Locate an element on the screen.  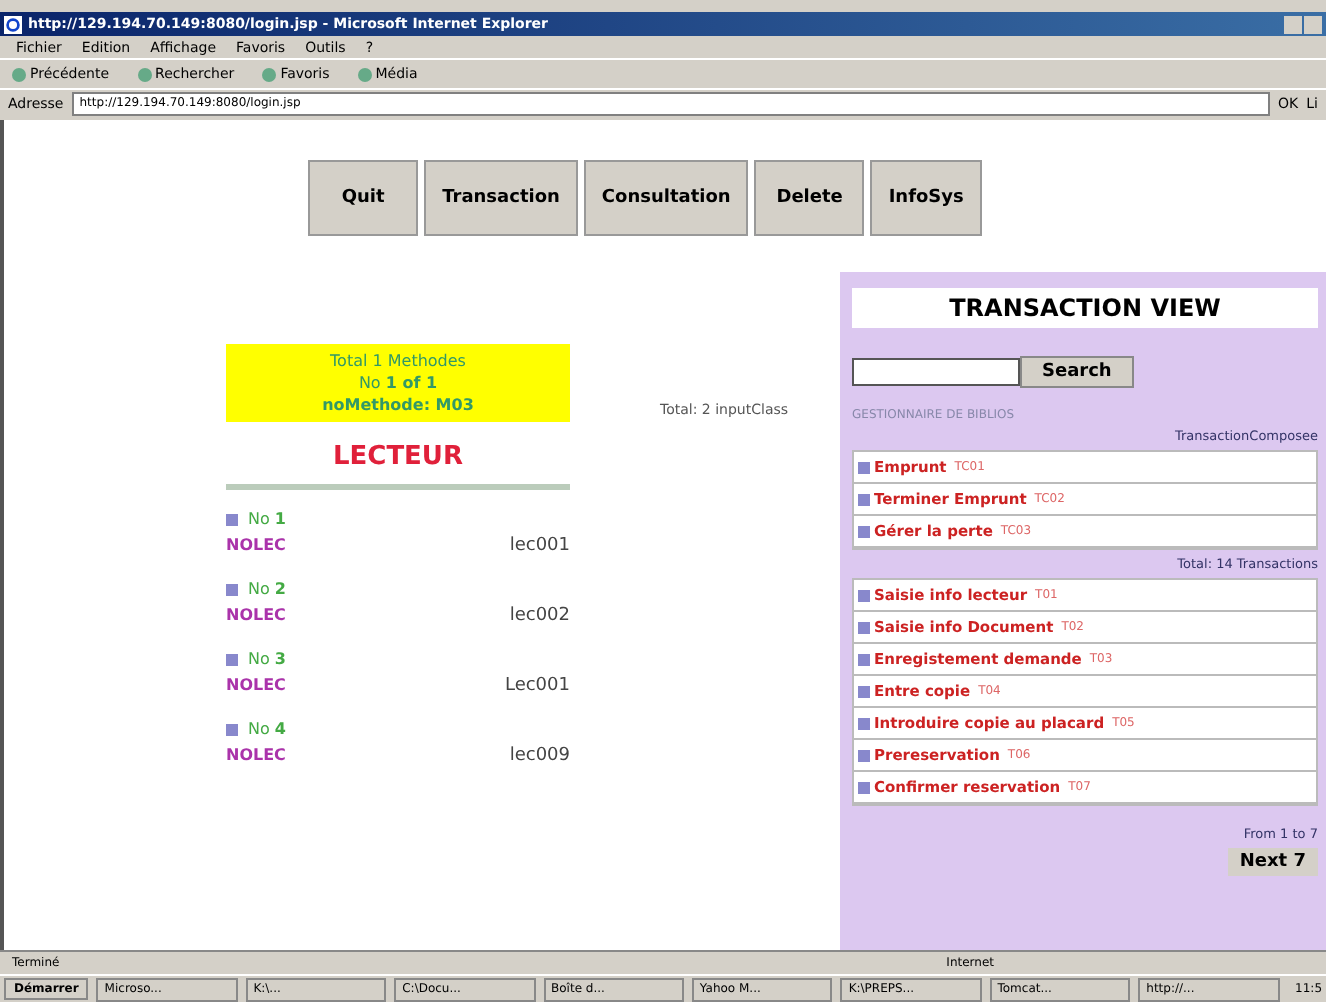
reader-number: No 3 is located at coordinates (267, 659).